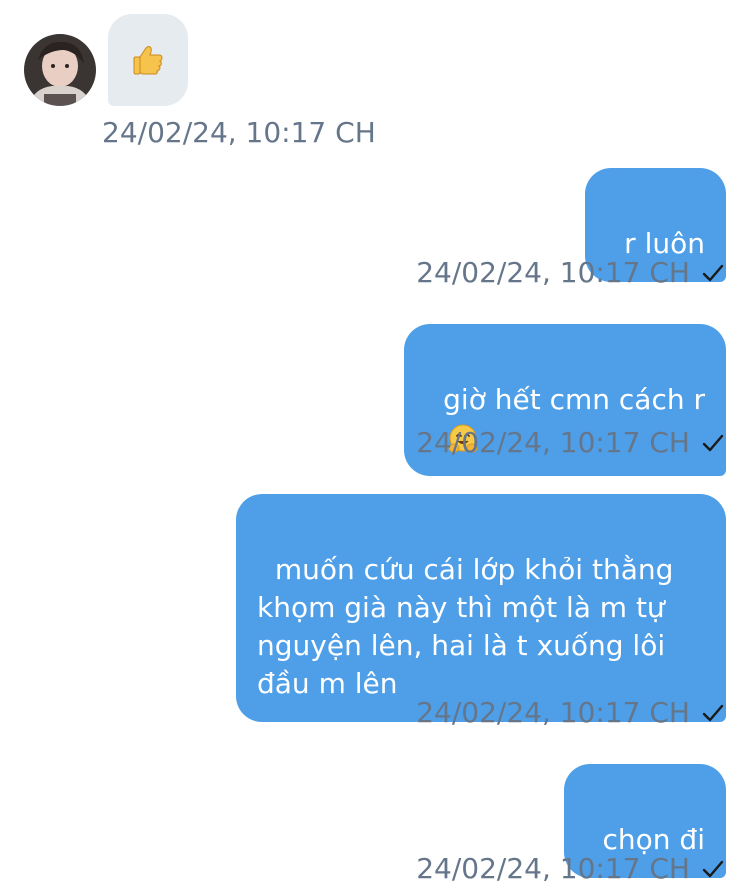  I want to click on incoming-message-bubble, so click(148, 60).